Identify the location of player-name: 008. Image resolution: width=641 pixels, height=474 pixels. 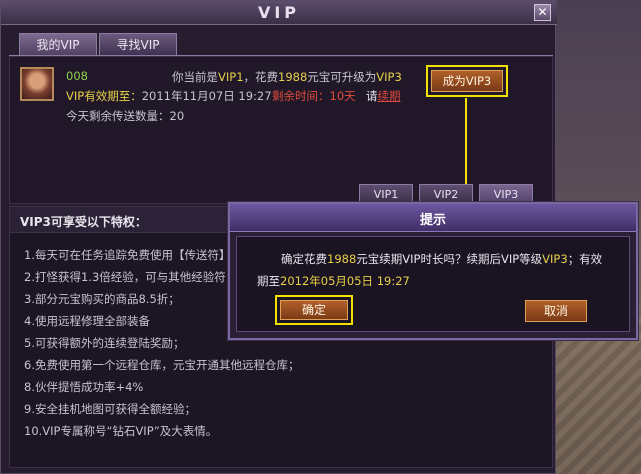
(77, 76).